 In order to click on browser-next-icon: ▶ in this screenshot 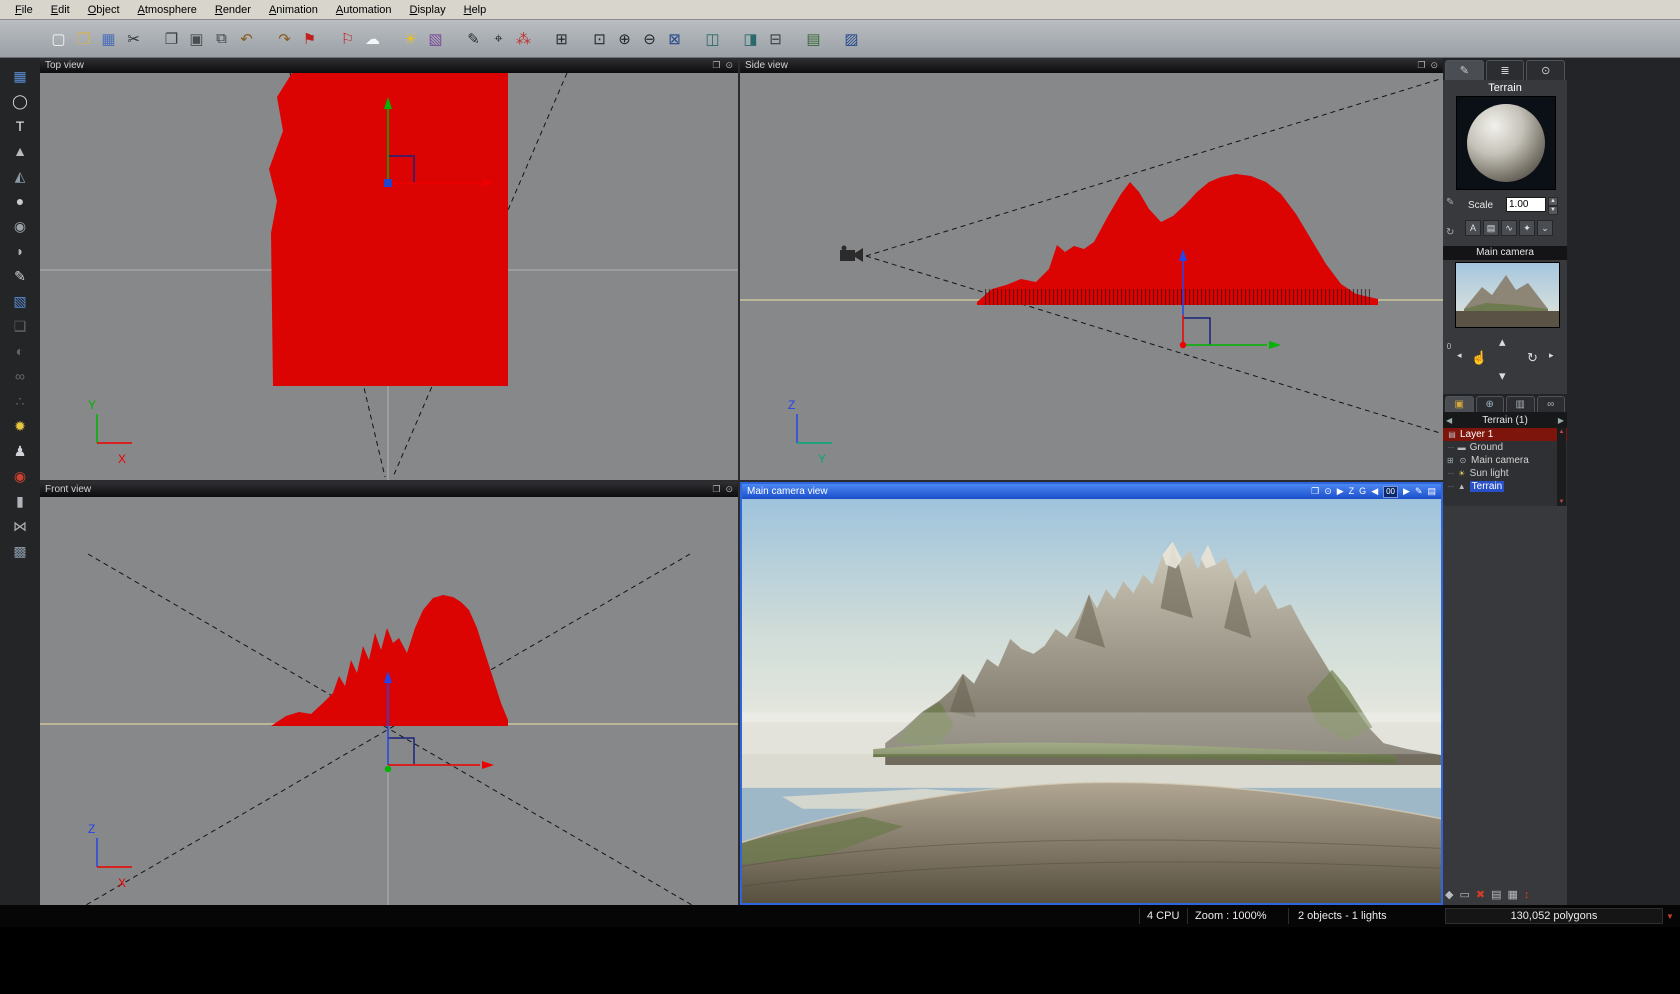, I will do `click(1561, 420)`.